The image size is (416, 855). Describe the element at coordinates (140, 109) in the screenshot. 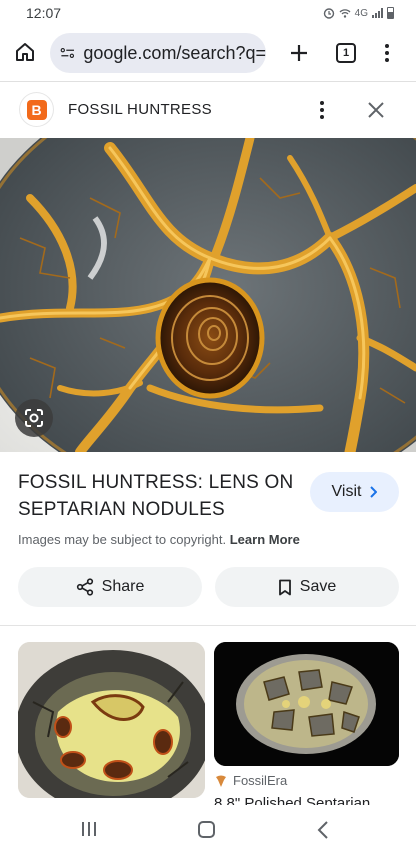

I see `source-name: FOSSIL HUNTRESS` at that location.